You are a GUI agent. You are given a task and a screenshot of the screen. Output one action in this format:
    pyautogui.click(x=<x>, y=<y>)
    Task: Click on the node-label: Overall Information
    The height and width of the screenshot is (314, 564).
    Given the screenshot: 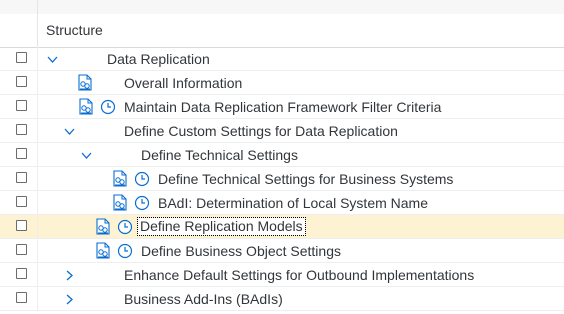 What is the action you would take?
    pyautogui.click(x=183, y=83)
    